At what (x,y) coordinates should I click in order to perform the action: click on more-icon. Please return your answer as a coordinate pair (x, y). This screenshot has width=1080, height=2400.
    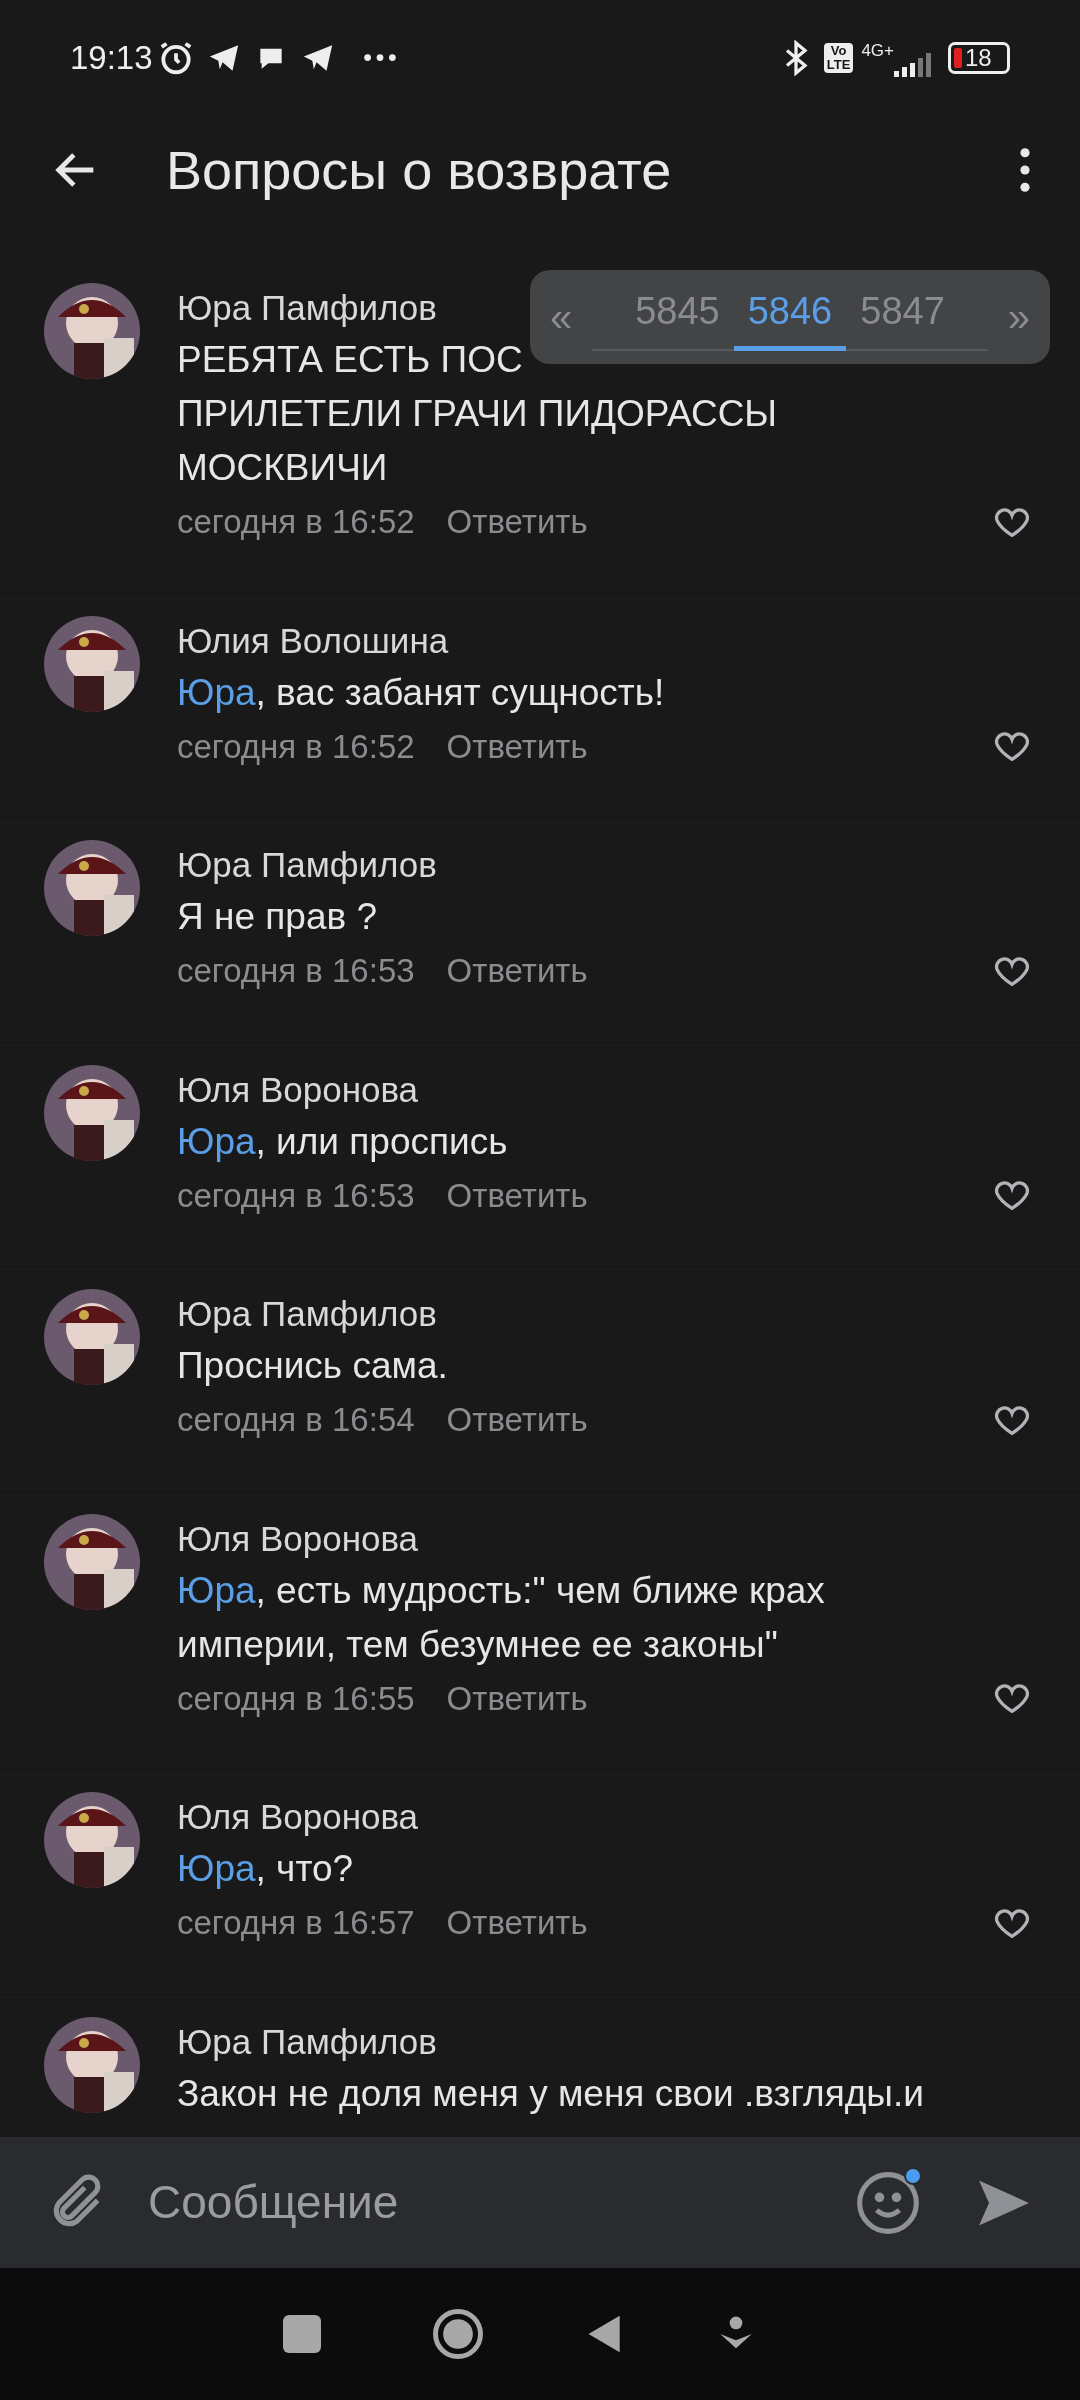
    Looking at the image, I should click on (379, 57).